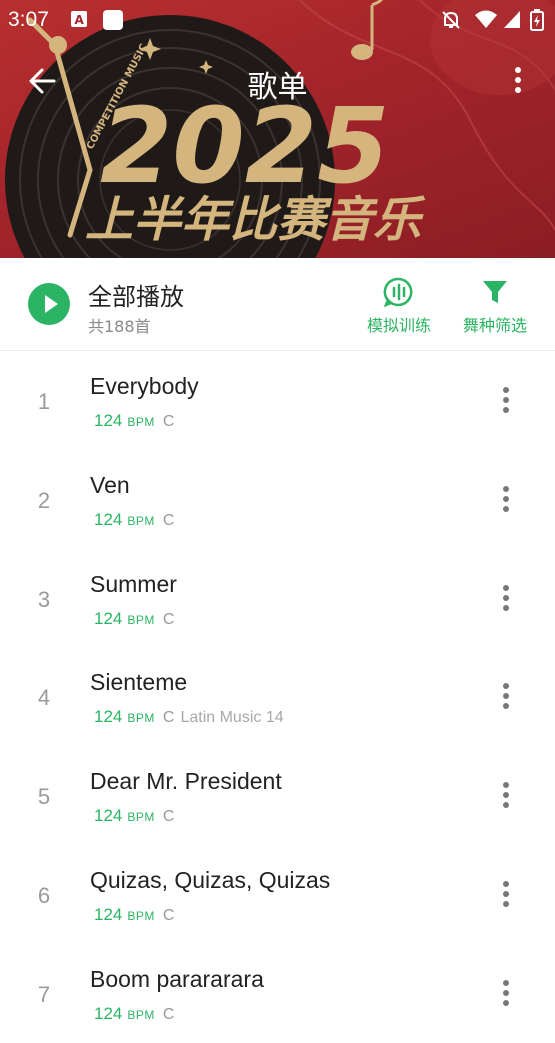  What do you see at coordinates (495, 306) in the screenshot?
I see `dance-filter-button: 舞种筛选` at bounding box center [495, 306].